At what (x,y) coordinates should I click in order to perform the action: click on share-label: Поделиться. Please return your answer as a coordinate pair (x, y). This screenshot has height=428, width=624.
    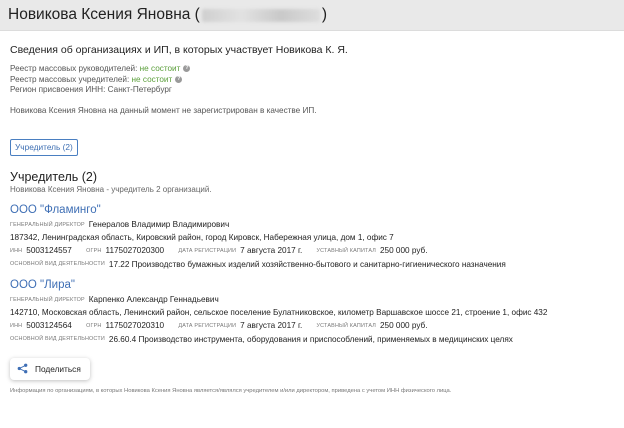
    Looking at the image, I should click on (58, 368).